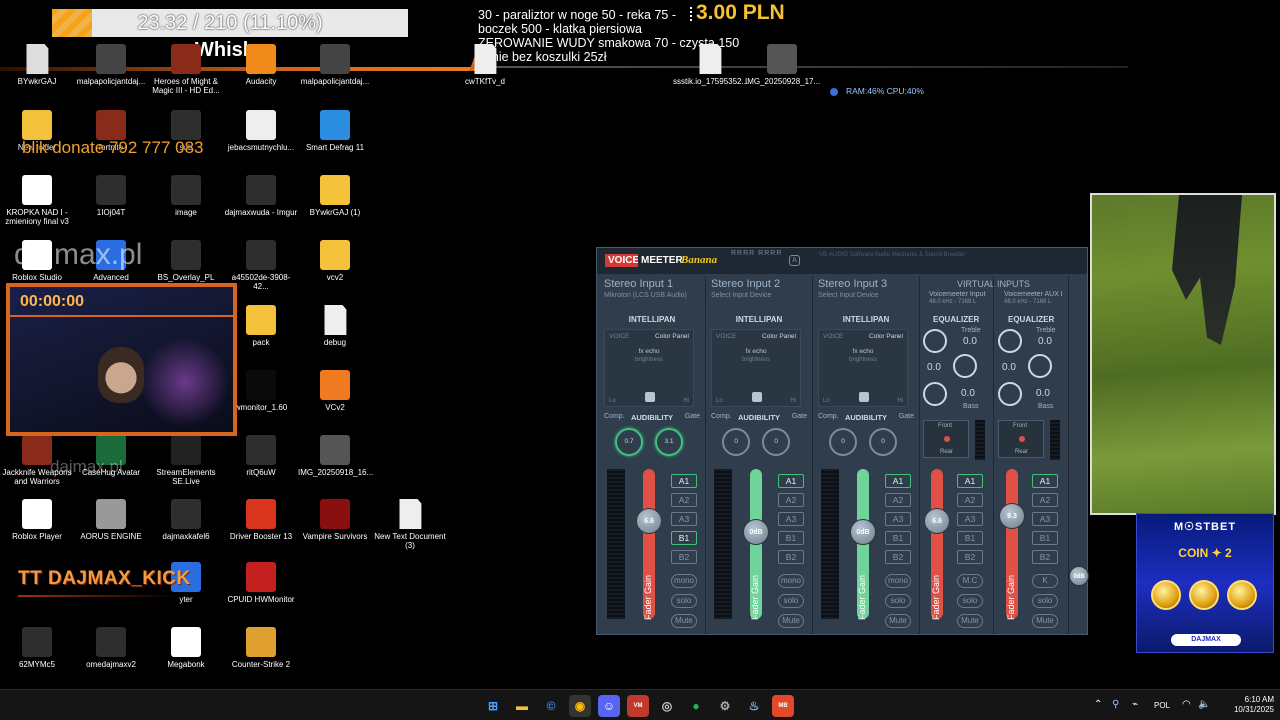 The width and height of the screenshot is (1280, 720). What do you see at coordinates (1204, 704) in the screenshot?
I see `volume-icon: 🔈` at bounding box center [1204, 704].